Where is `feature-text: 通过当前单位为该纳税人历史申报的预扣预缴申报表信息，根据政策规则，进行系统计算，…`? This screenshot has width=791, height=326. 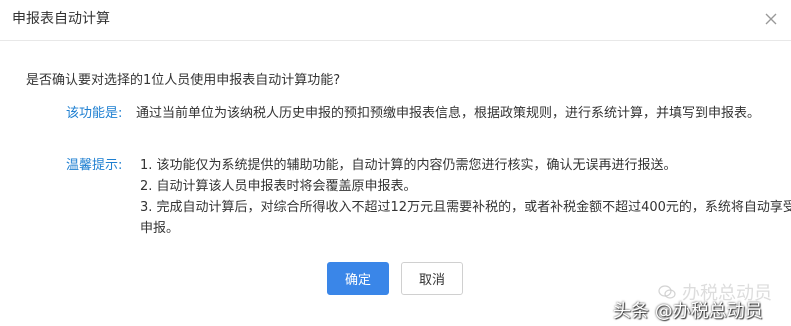
feature-text: 通过当前单位为该纳税人历史申报的预扣预缴申报表信息，根据政策规则，进行系统计算，… is located at coordinates (448, 113).